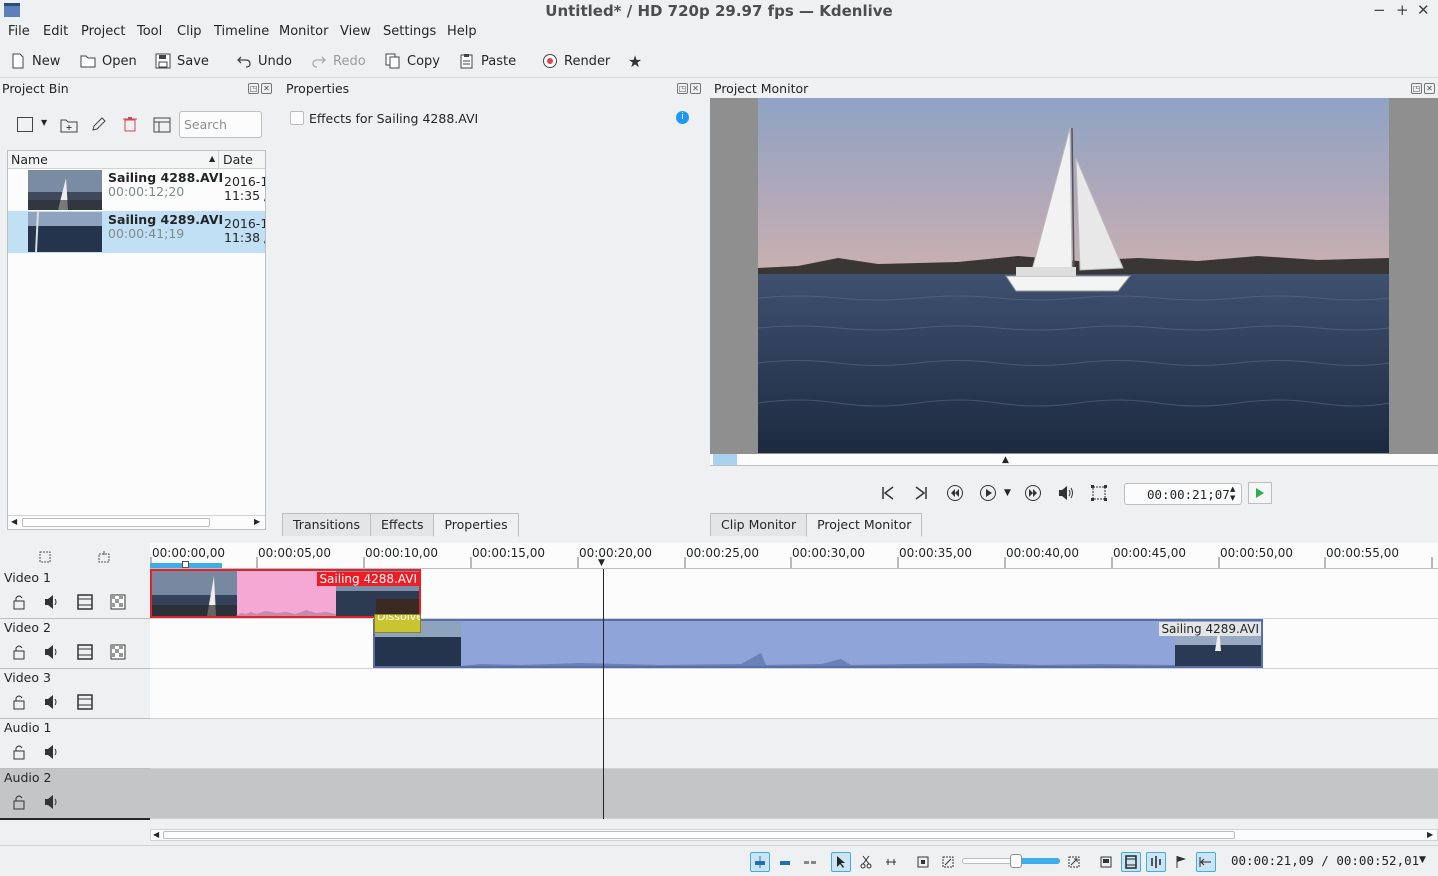  What do you see at coordinates (948, 862) in the screenshot?
I see `zoom-out-icon` at bounding box center [948, 862].